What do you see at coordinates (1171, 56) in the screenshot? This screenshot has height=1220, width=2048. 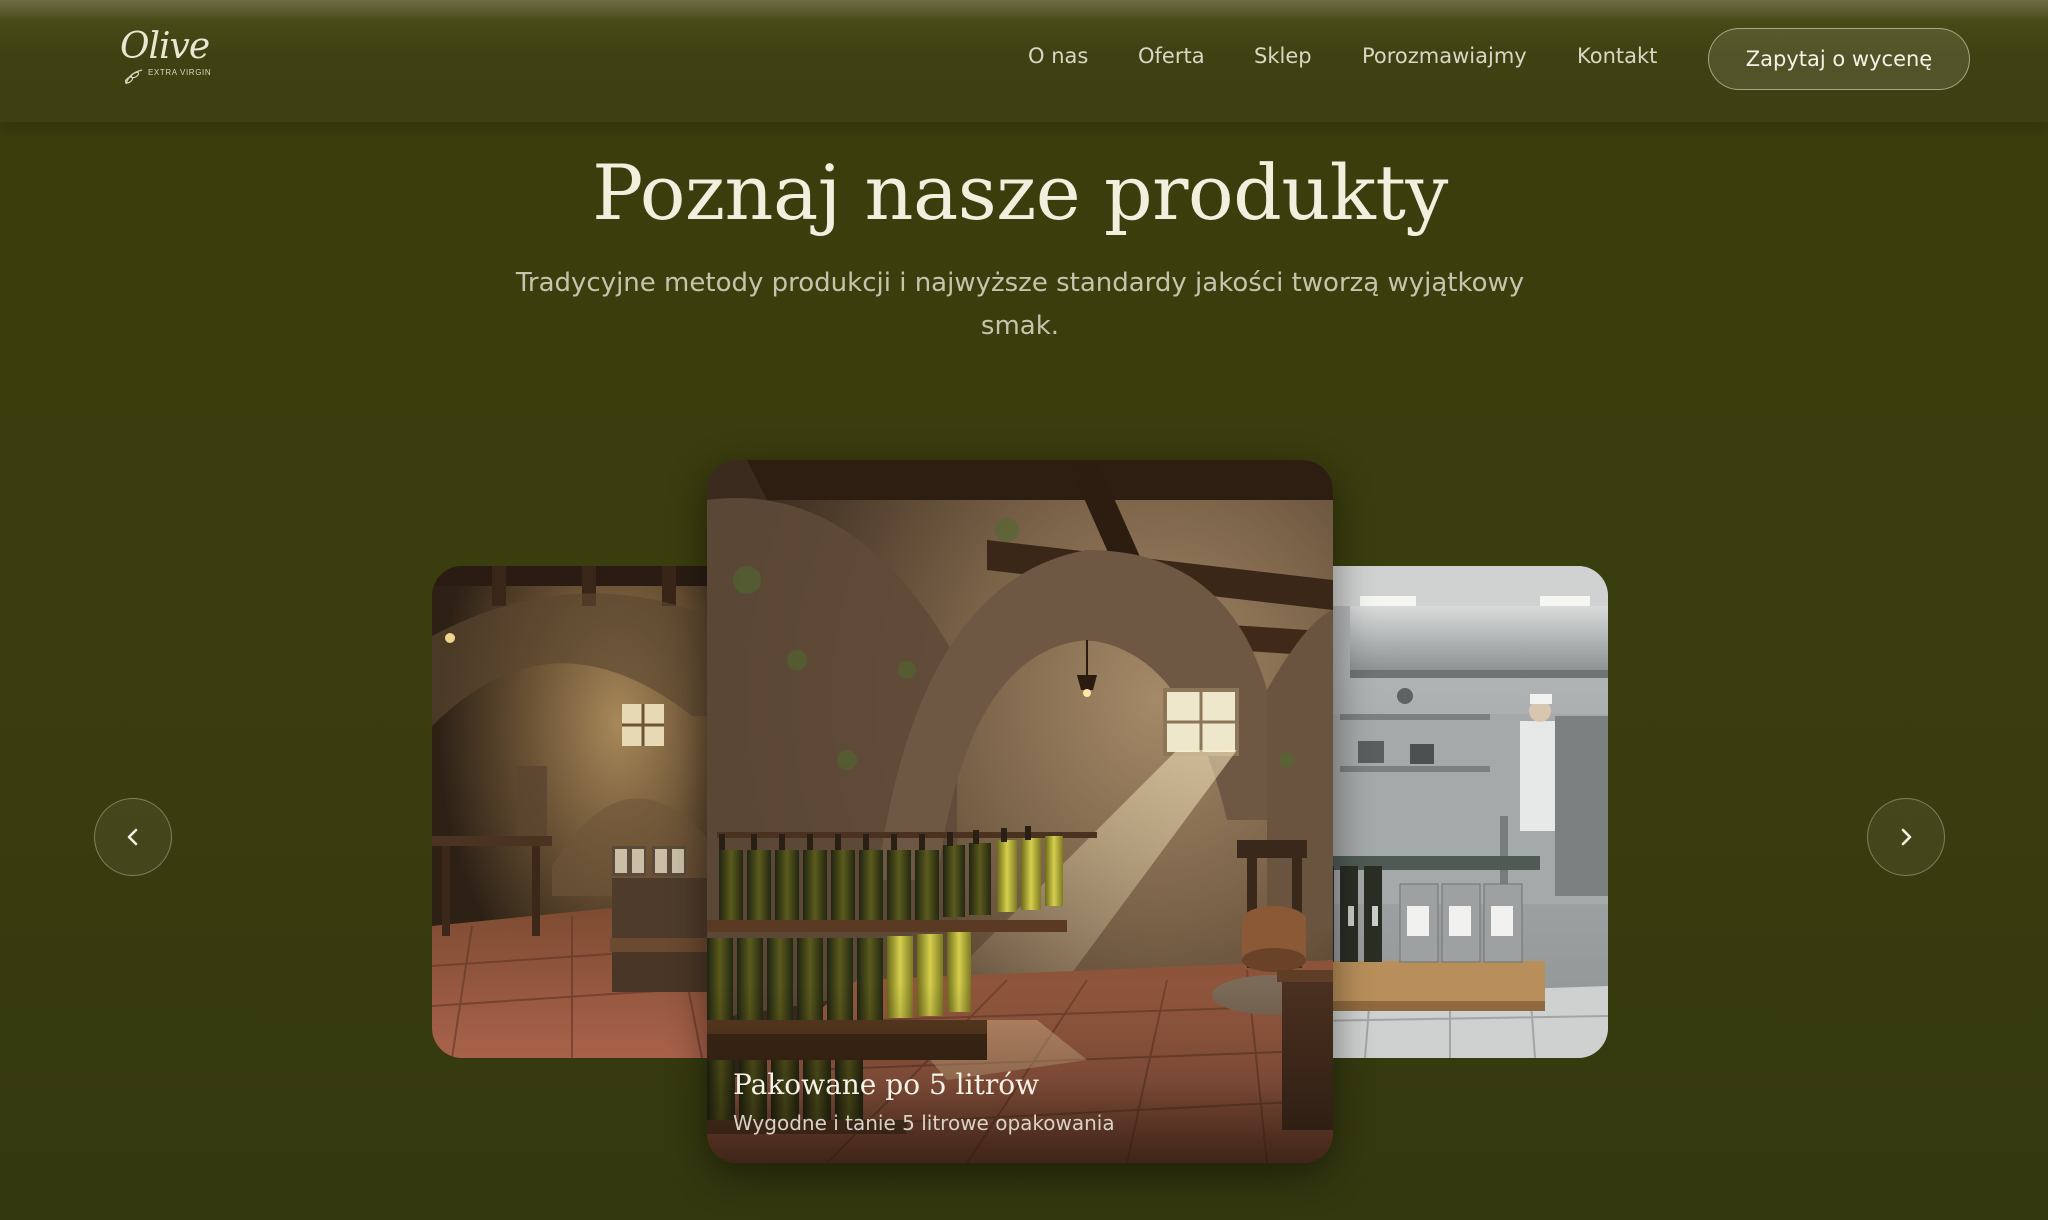 I see `nav-link-oferta: Oferta` at bounding box center [1171, 56].